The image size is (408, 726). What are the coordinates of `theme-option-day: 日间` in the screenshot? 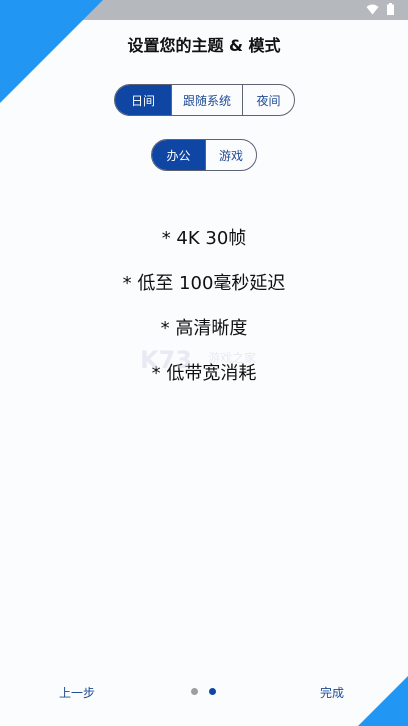 It's located at (143, 100).